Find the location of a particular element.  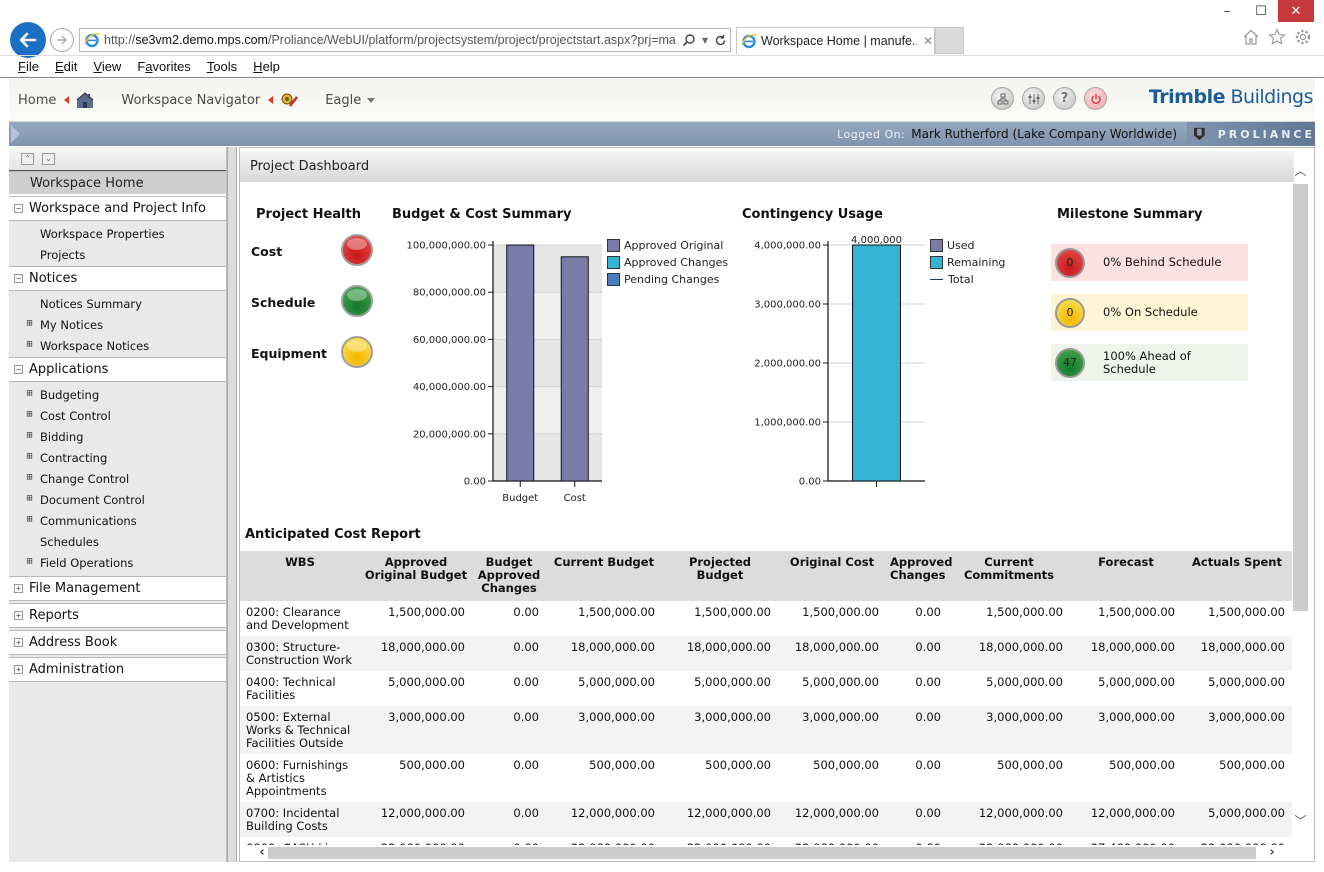

back-button is located at coordinates (28, 40).